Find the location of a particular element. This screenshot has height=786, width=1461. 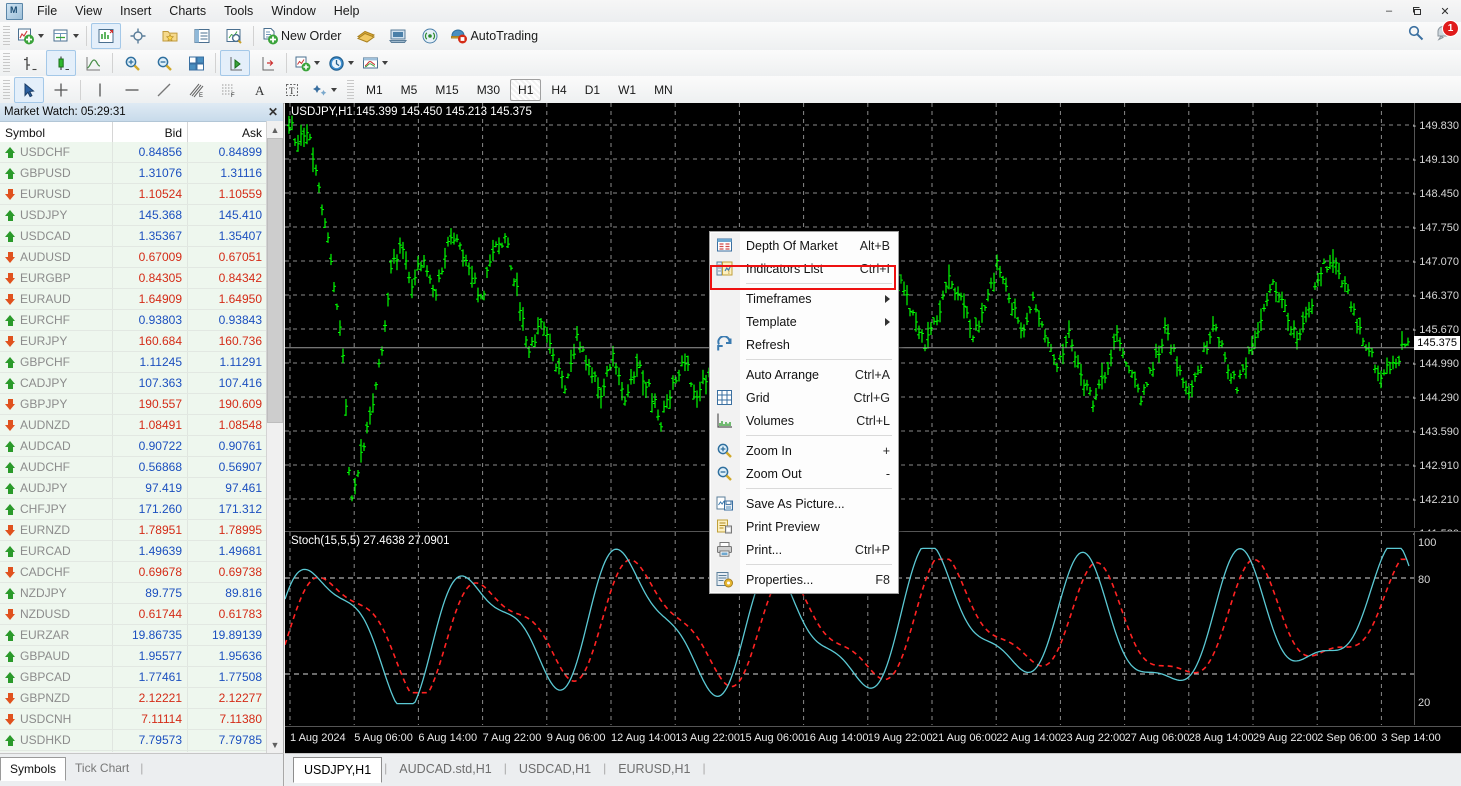

tab-symbols: Symbols is located at coordinates (33, 769).